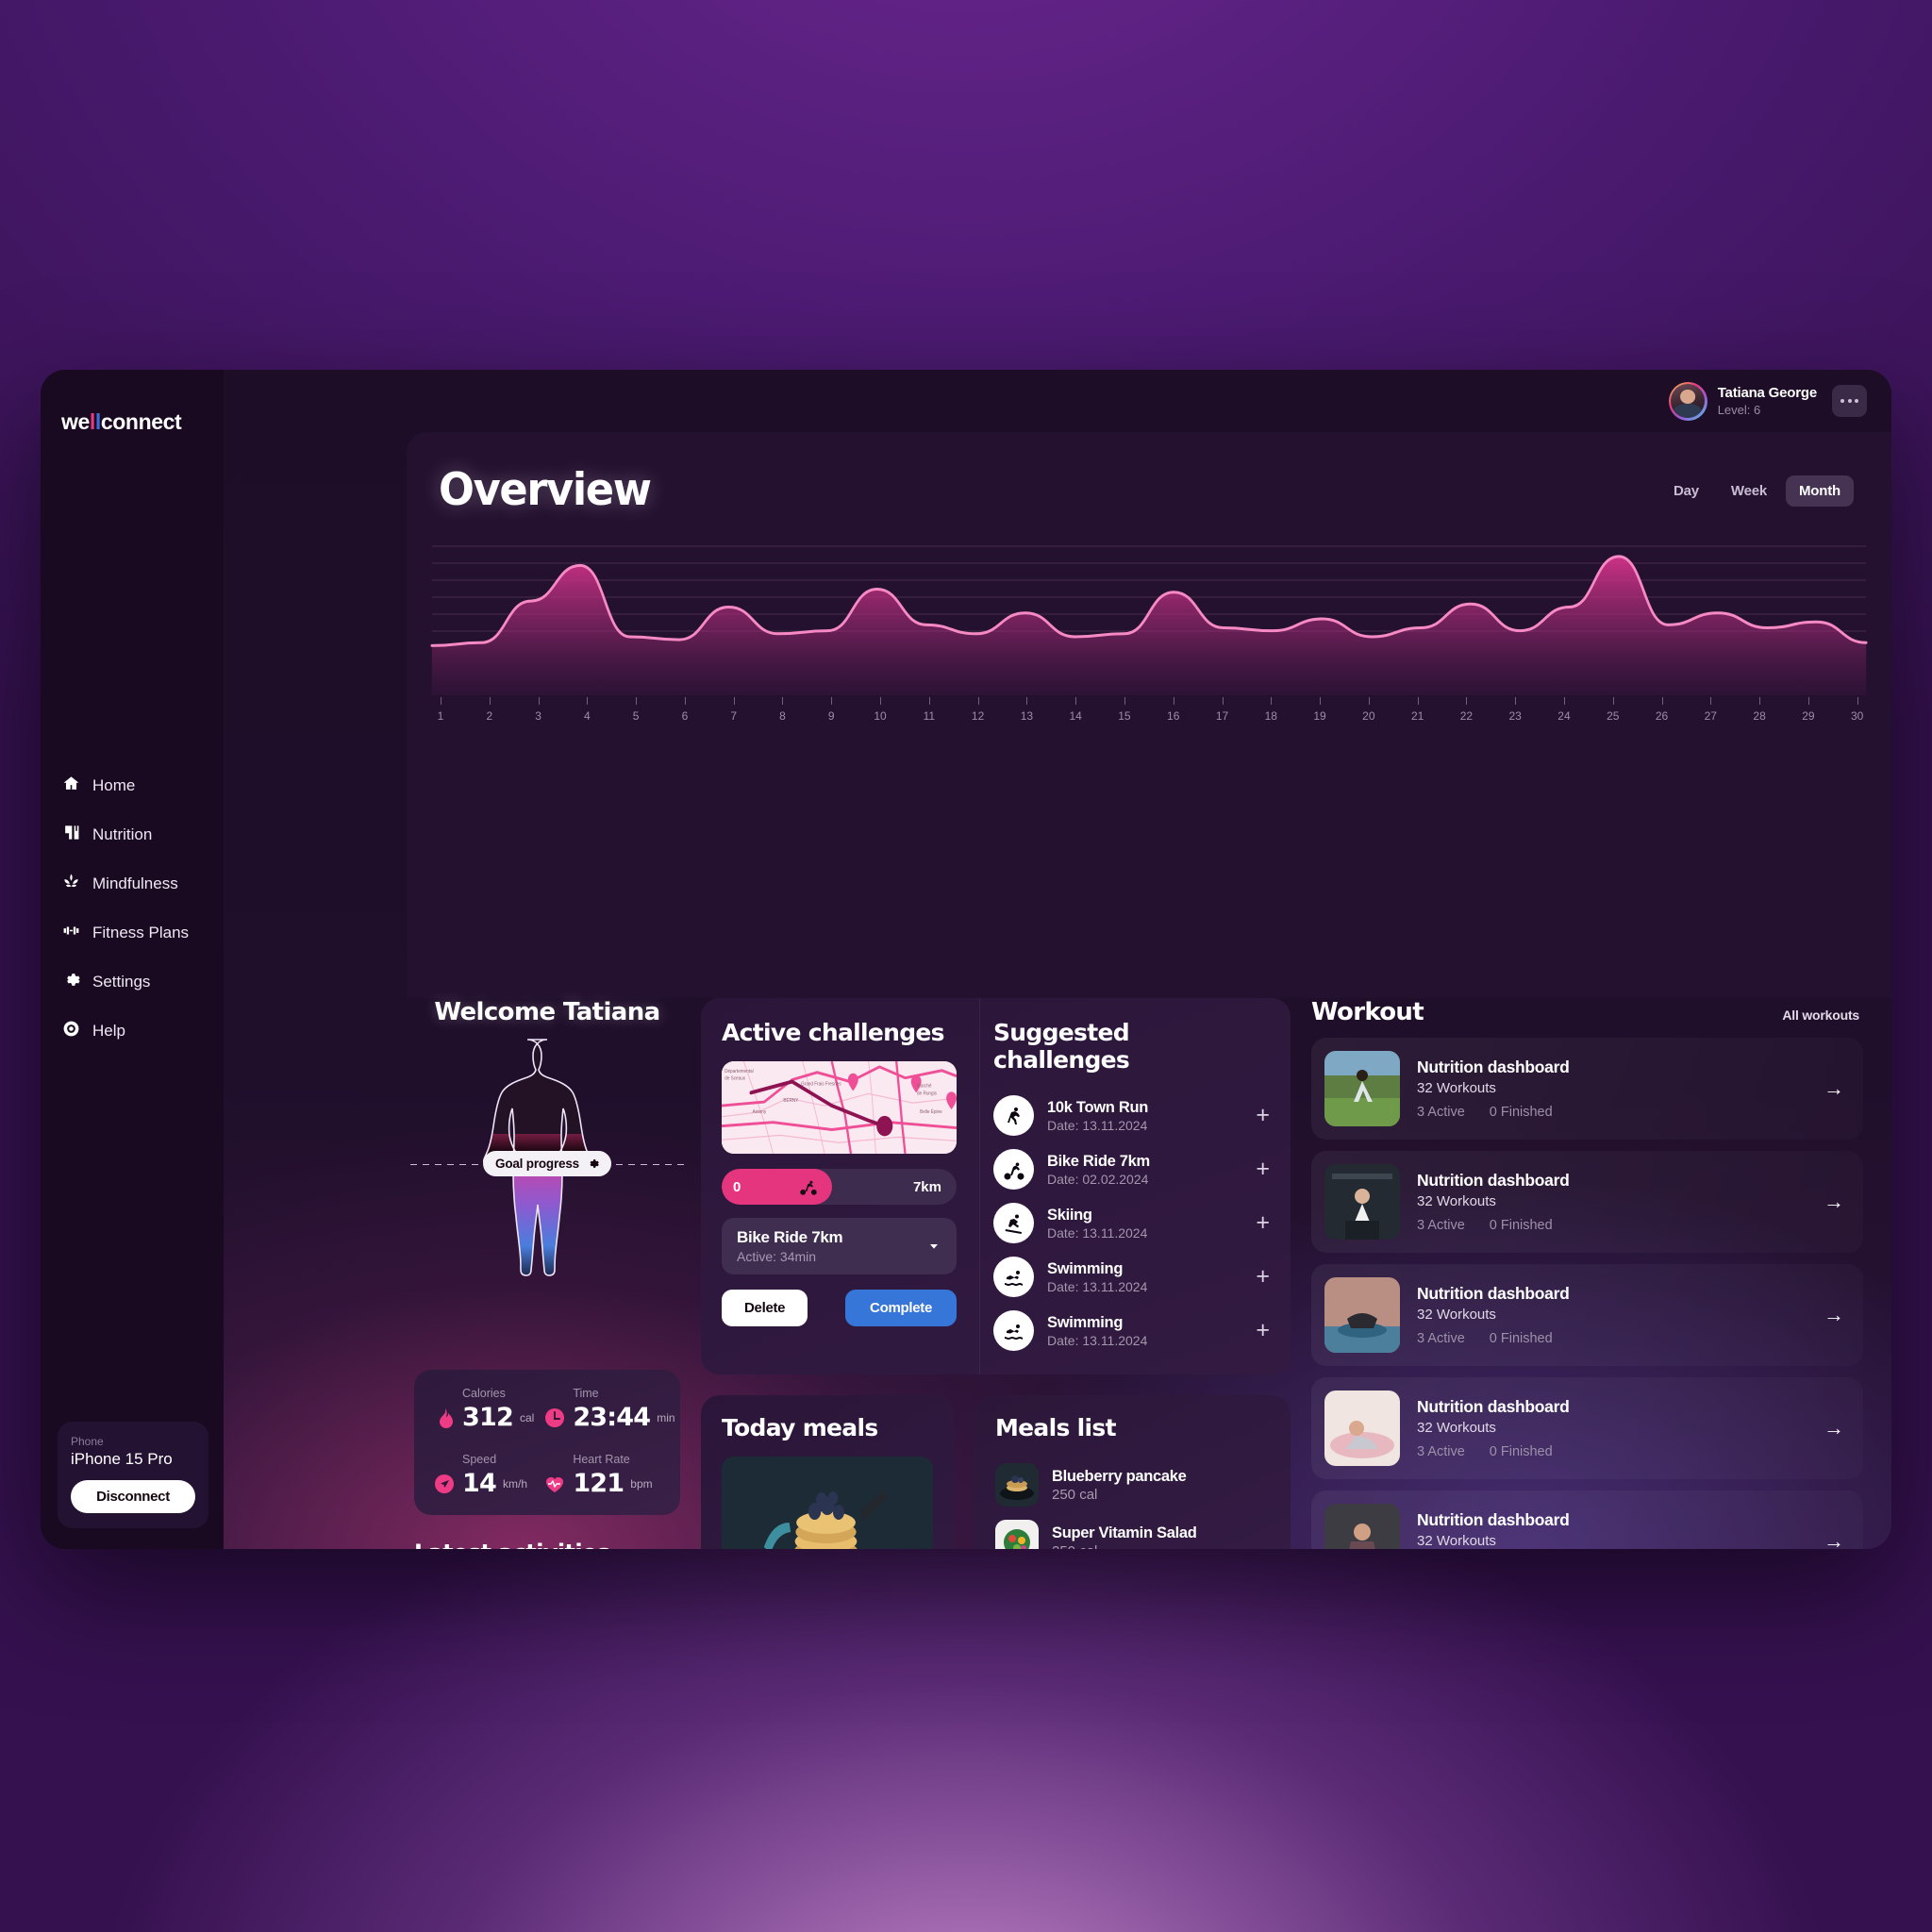 The width and height of the screenshot is (1932, 1932). Describe the element at coordinates (594, 1163) in the screenshot. I see `gear-icon` at that location.